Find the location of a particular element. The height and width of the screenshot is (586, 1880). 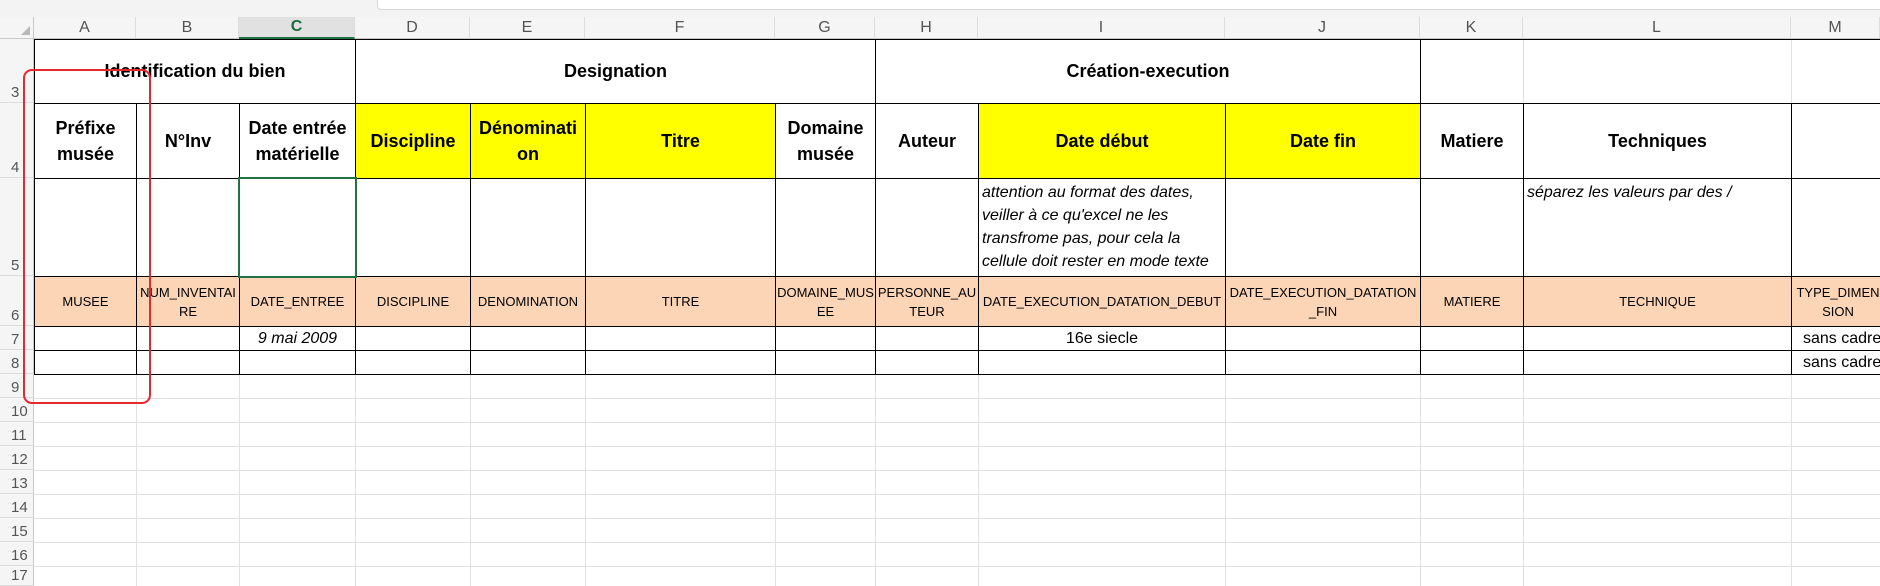

cell-e6: DENOMINATION is located at coordinates (528, 301).